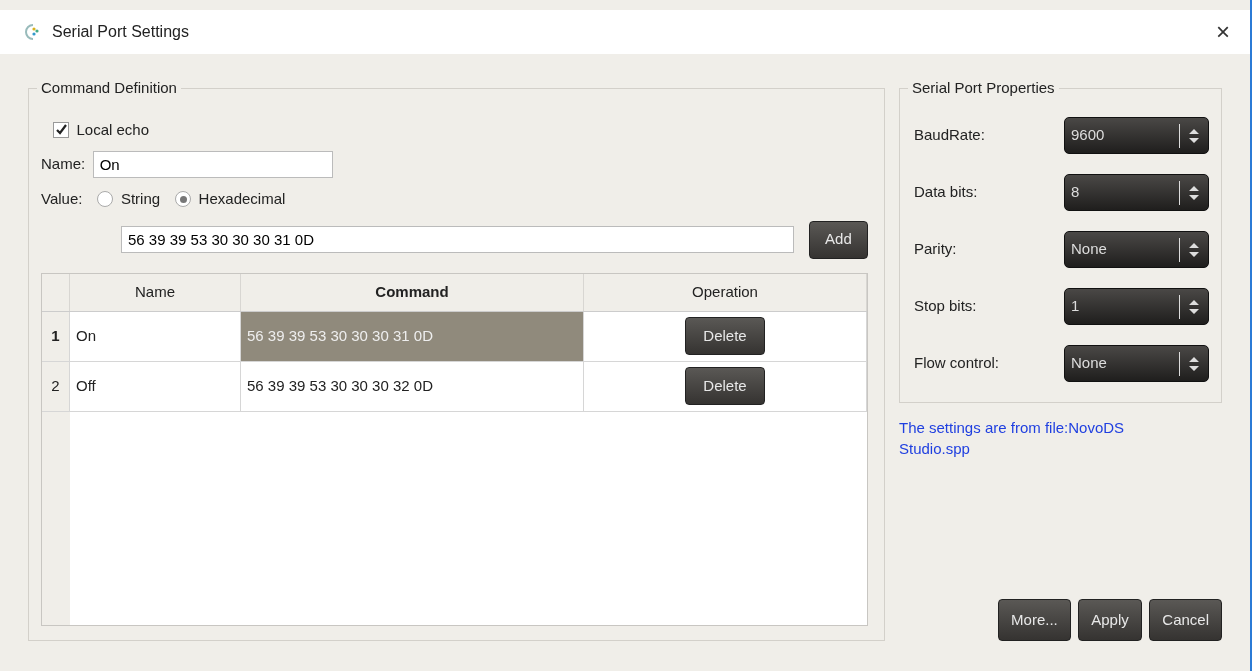  I want to click on field-label: BaudRate:, so click(949, 135).